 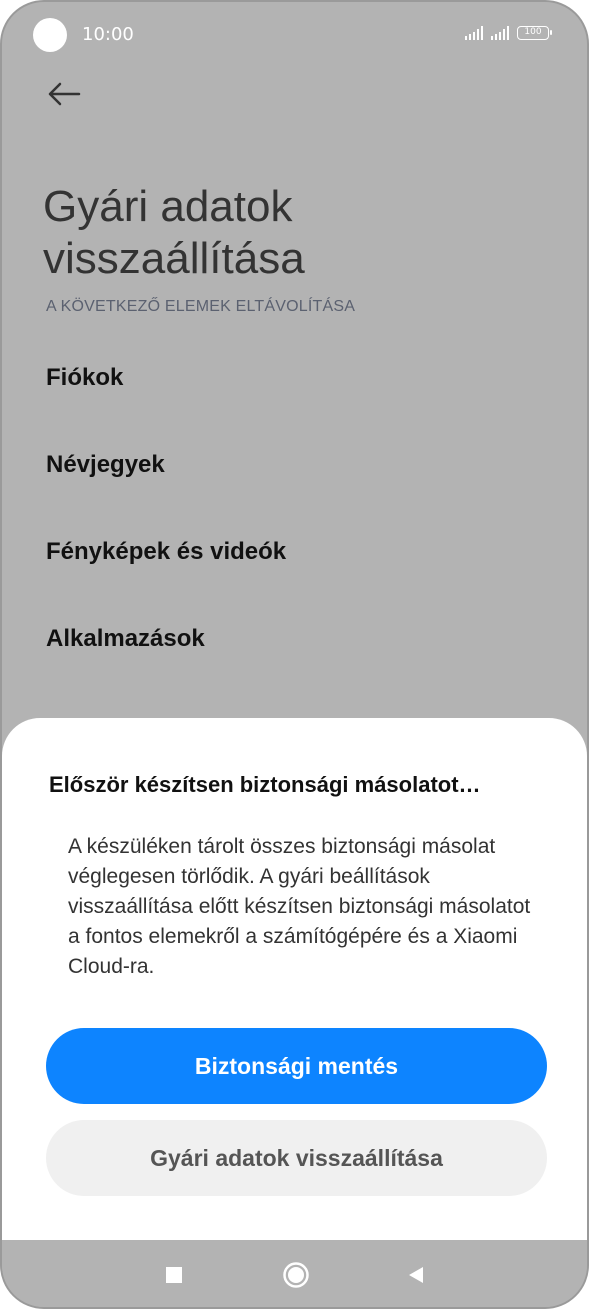 I want to click on back-button, so click(x=64, y=94).